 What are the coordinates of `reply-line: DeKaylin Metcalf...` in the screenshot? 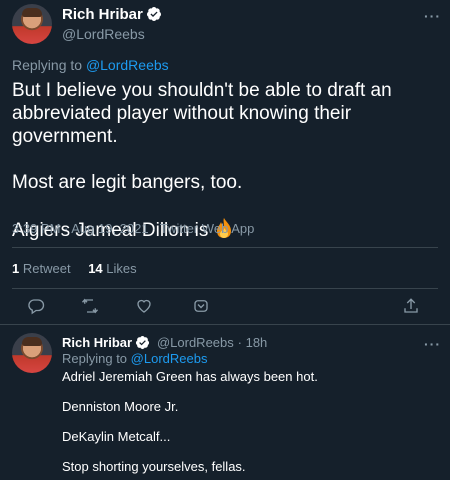 It's located at (116, 436).